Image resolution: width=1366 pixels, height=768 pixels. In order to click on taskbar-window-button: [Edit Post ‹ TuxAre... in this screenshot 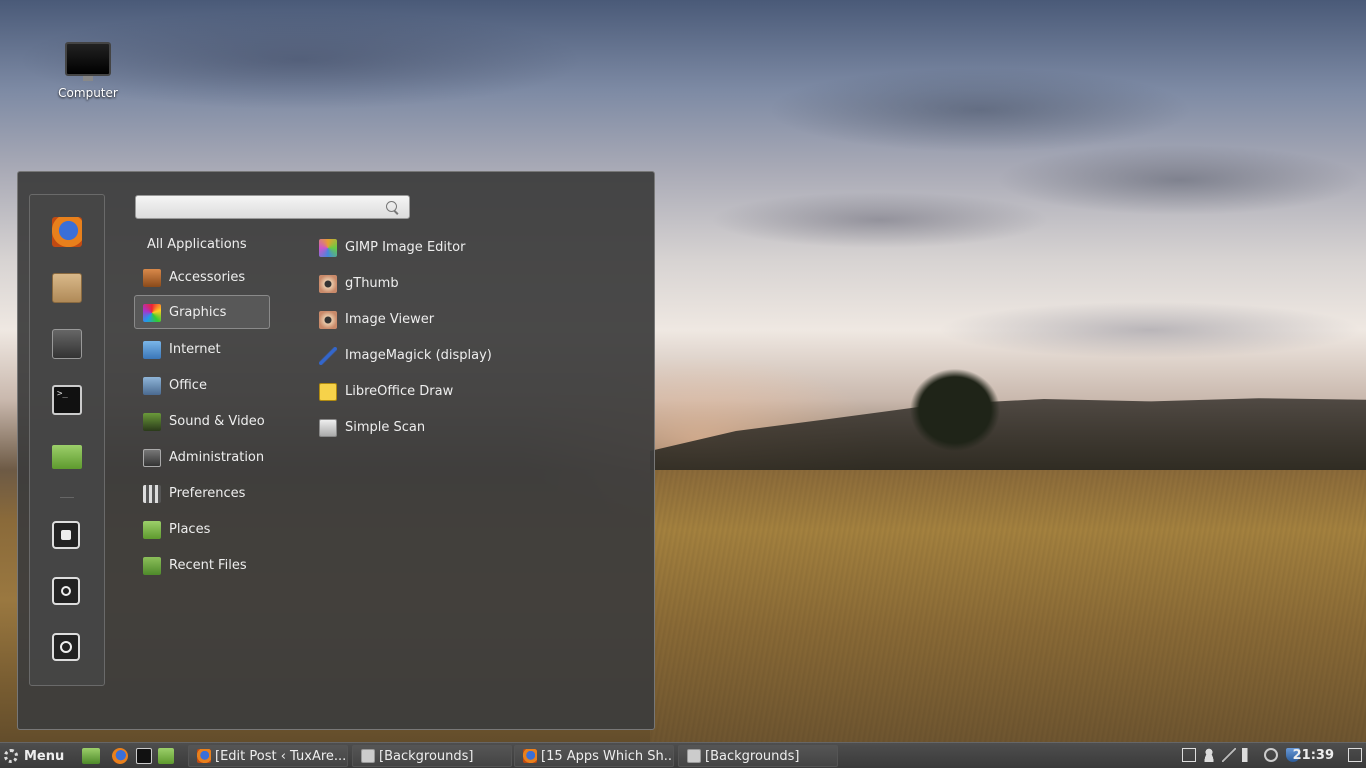, I will do `click(268, 756)`.